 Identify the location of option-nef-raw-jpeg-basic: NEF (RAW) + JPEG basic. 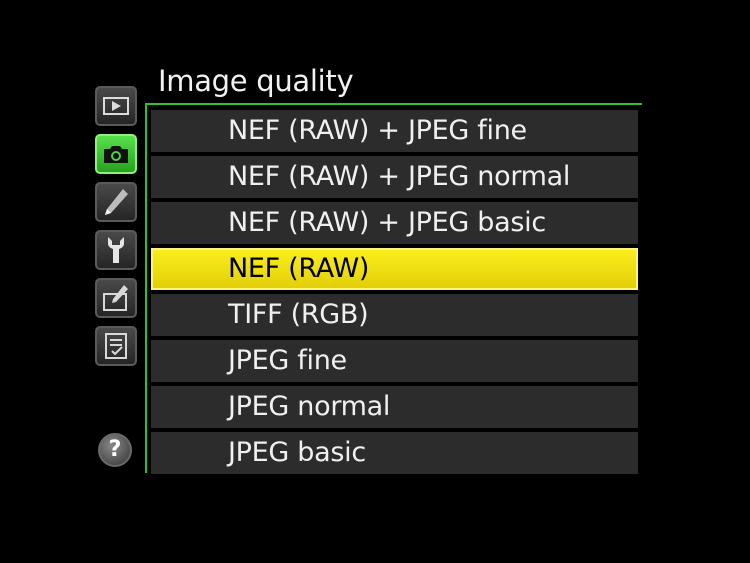
(394, 223).